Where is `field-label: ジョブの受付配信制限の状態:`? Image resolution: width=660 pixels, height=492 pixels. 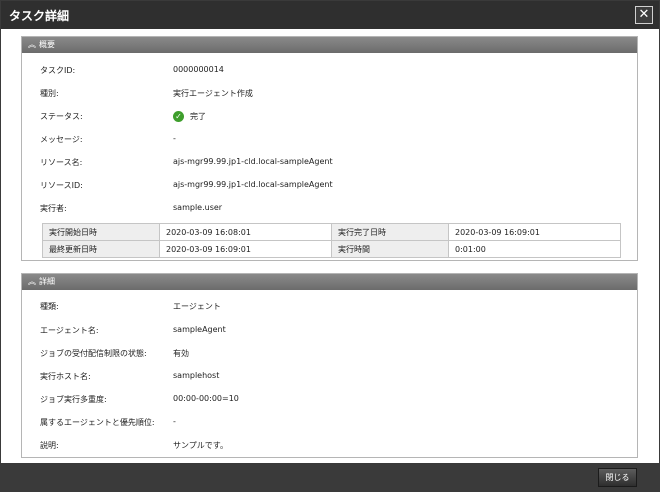
field-label: ジョブの受付配信制限の状態: is located at coordinates (93, 353).